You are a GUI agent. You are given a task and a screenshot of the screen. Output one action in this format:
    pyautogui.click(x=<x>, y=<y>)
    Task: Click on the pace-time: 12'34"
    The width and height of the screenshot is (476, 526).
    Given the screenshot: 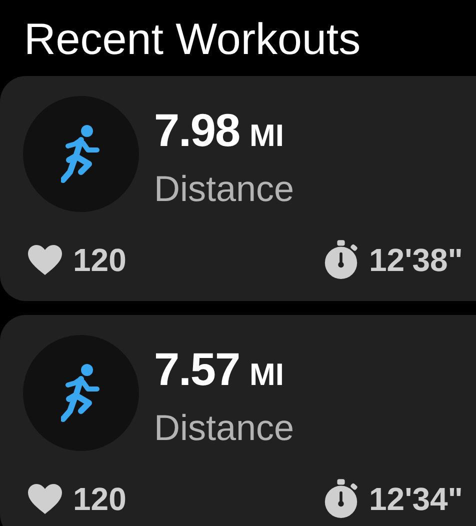 What is the action you would take?
    pyautogui.click(x=416, y=499)
    